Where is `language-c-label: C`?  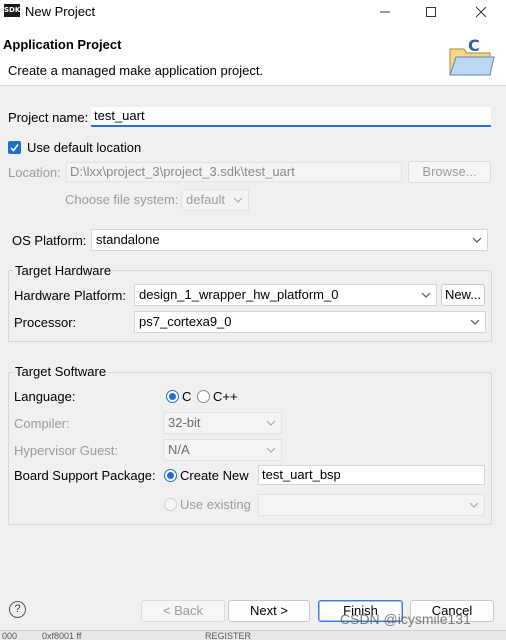 language-c-label: C is located at coordinates (187, 396).